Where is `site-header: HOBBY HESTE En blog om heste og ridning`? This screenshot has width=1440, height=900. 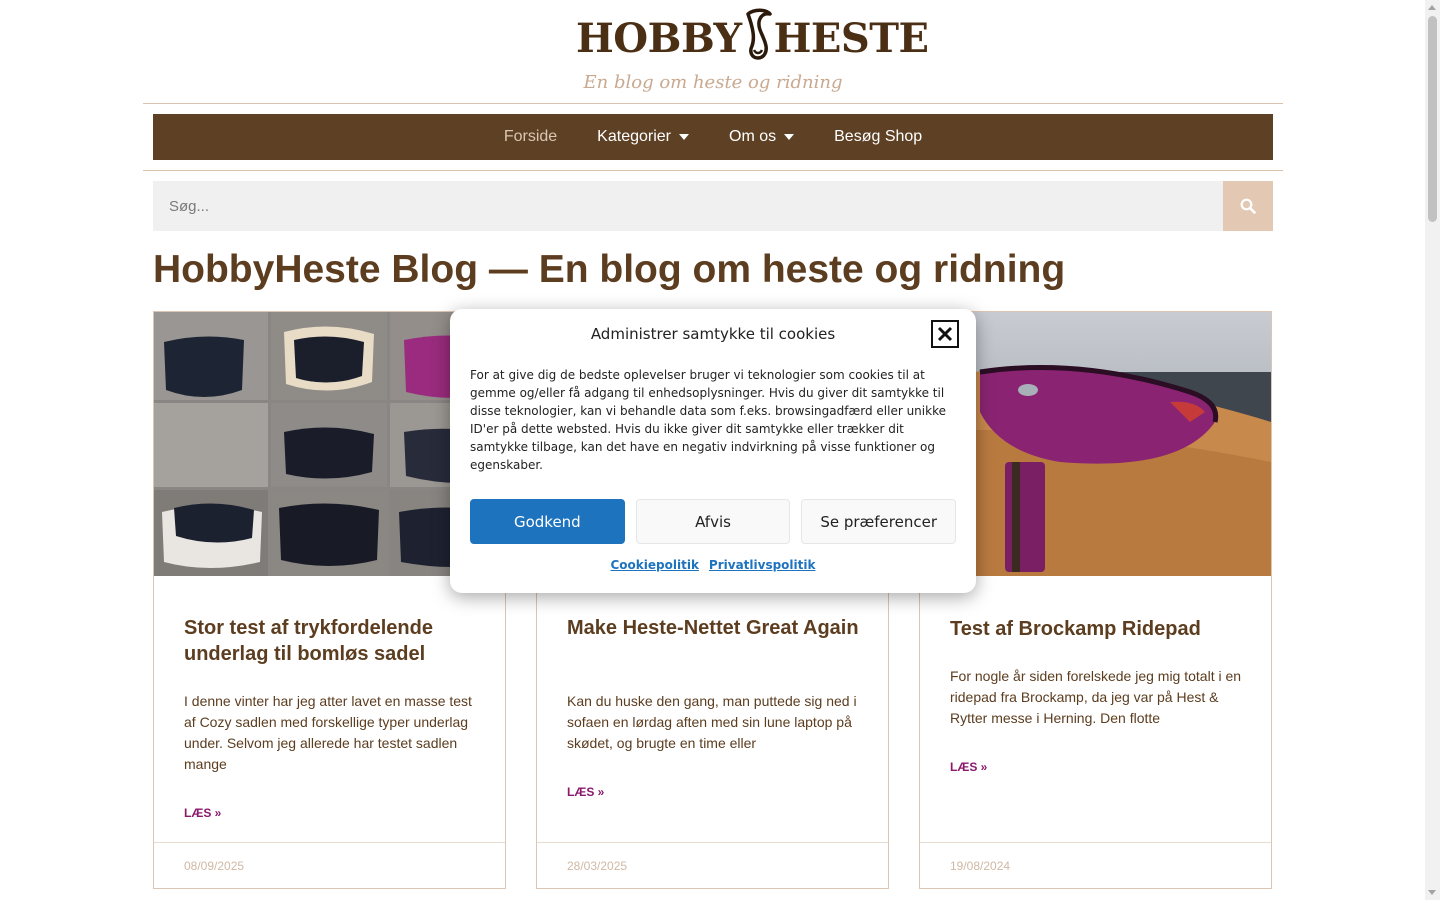
site-header: HOBBY HESTE En blog om heste og ridning is located at coordinates (712, 52).